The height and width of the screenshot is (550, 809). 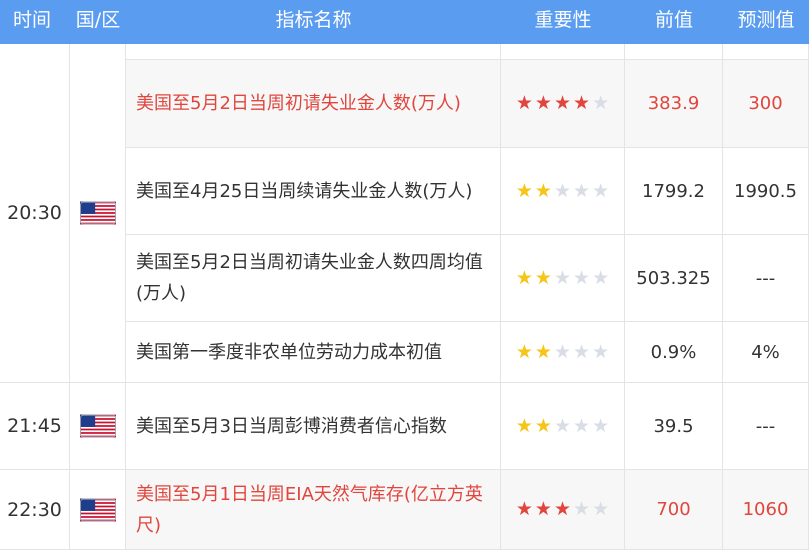 What do you see at coordinates (35, 213) in the screenshot?
I see `time-cell: 20:30` at bounding box center [35, 213].